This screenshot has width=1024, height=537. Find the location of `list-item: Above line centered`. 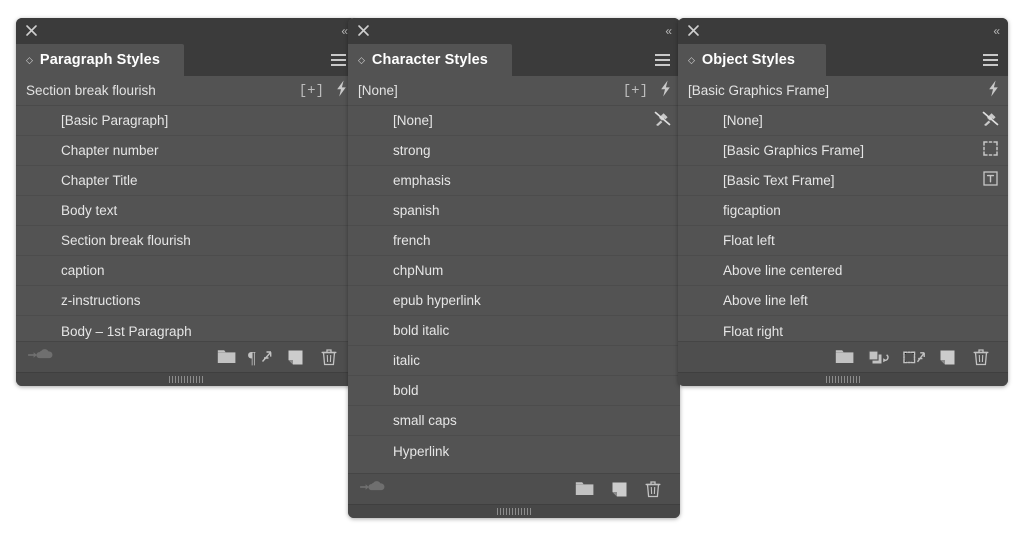

list-item: Above line centered is located at coordinates (843, 271).